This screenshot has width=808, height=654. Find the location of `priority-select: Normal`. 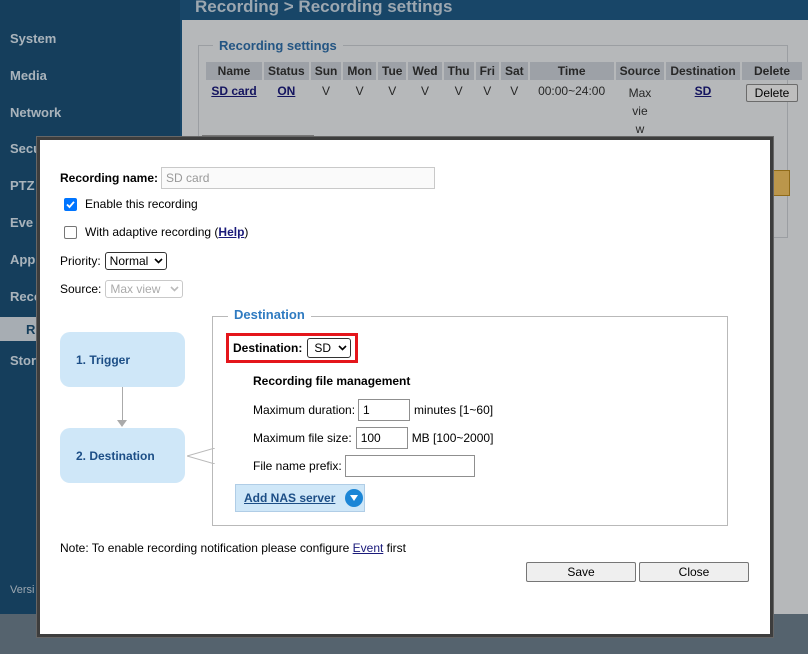

priority-select: Normal is located at coordinates (135, 261).